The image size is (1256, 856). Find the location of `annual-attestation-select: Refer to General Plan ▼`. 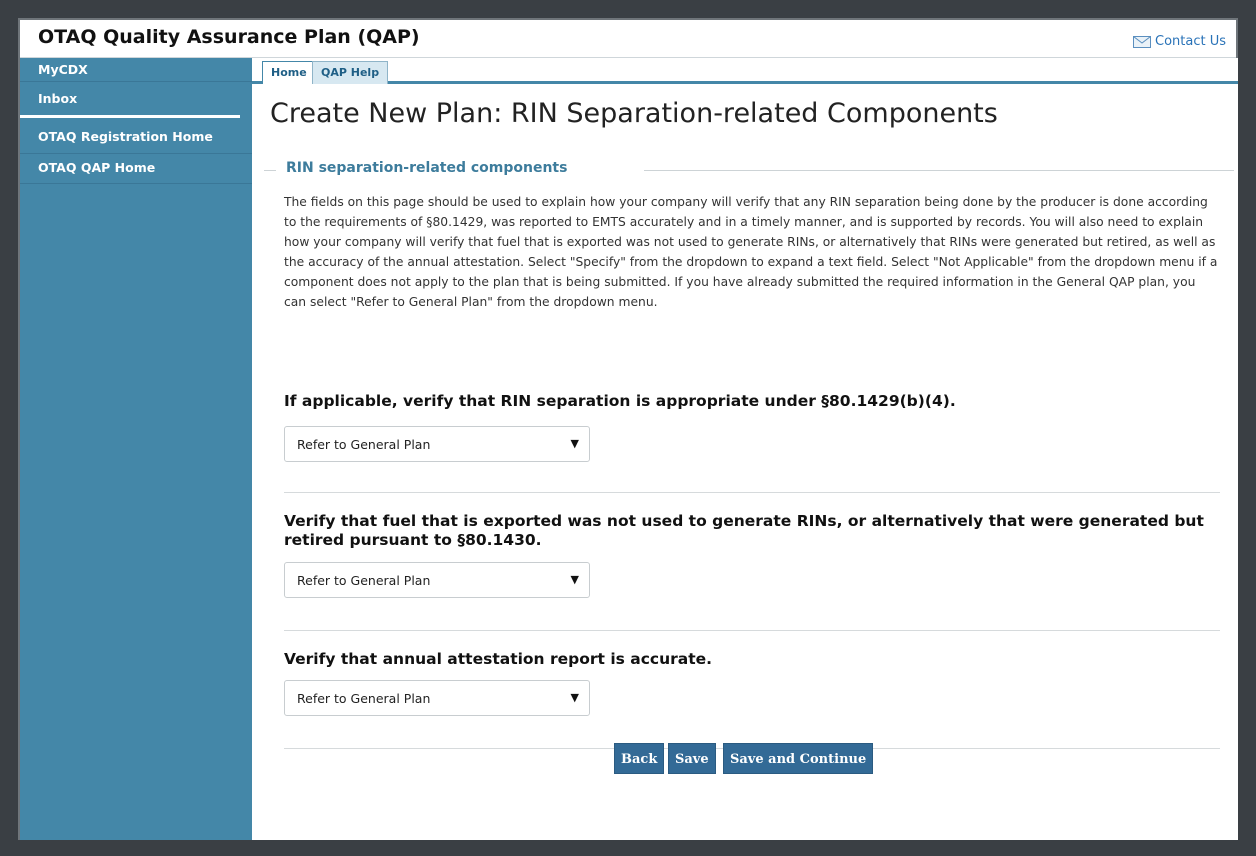

annual-attestation-select: Refer to General Plan ▼ is located at coordinates (437, 698).